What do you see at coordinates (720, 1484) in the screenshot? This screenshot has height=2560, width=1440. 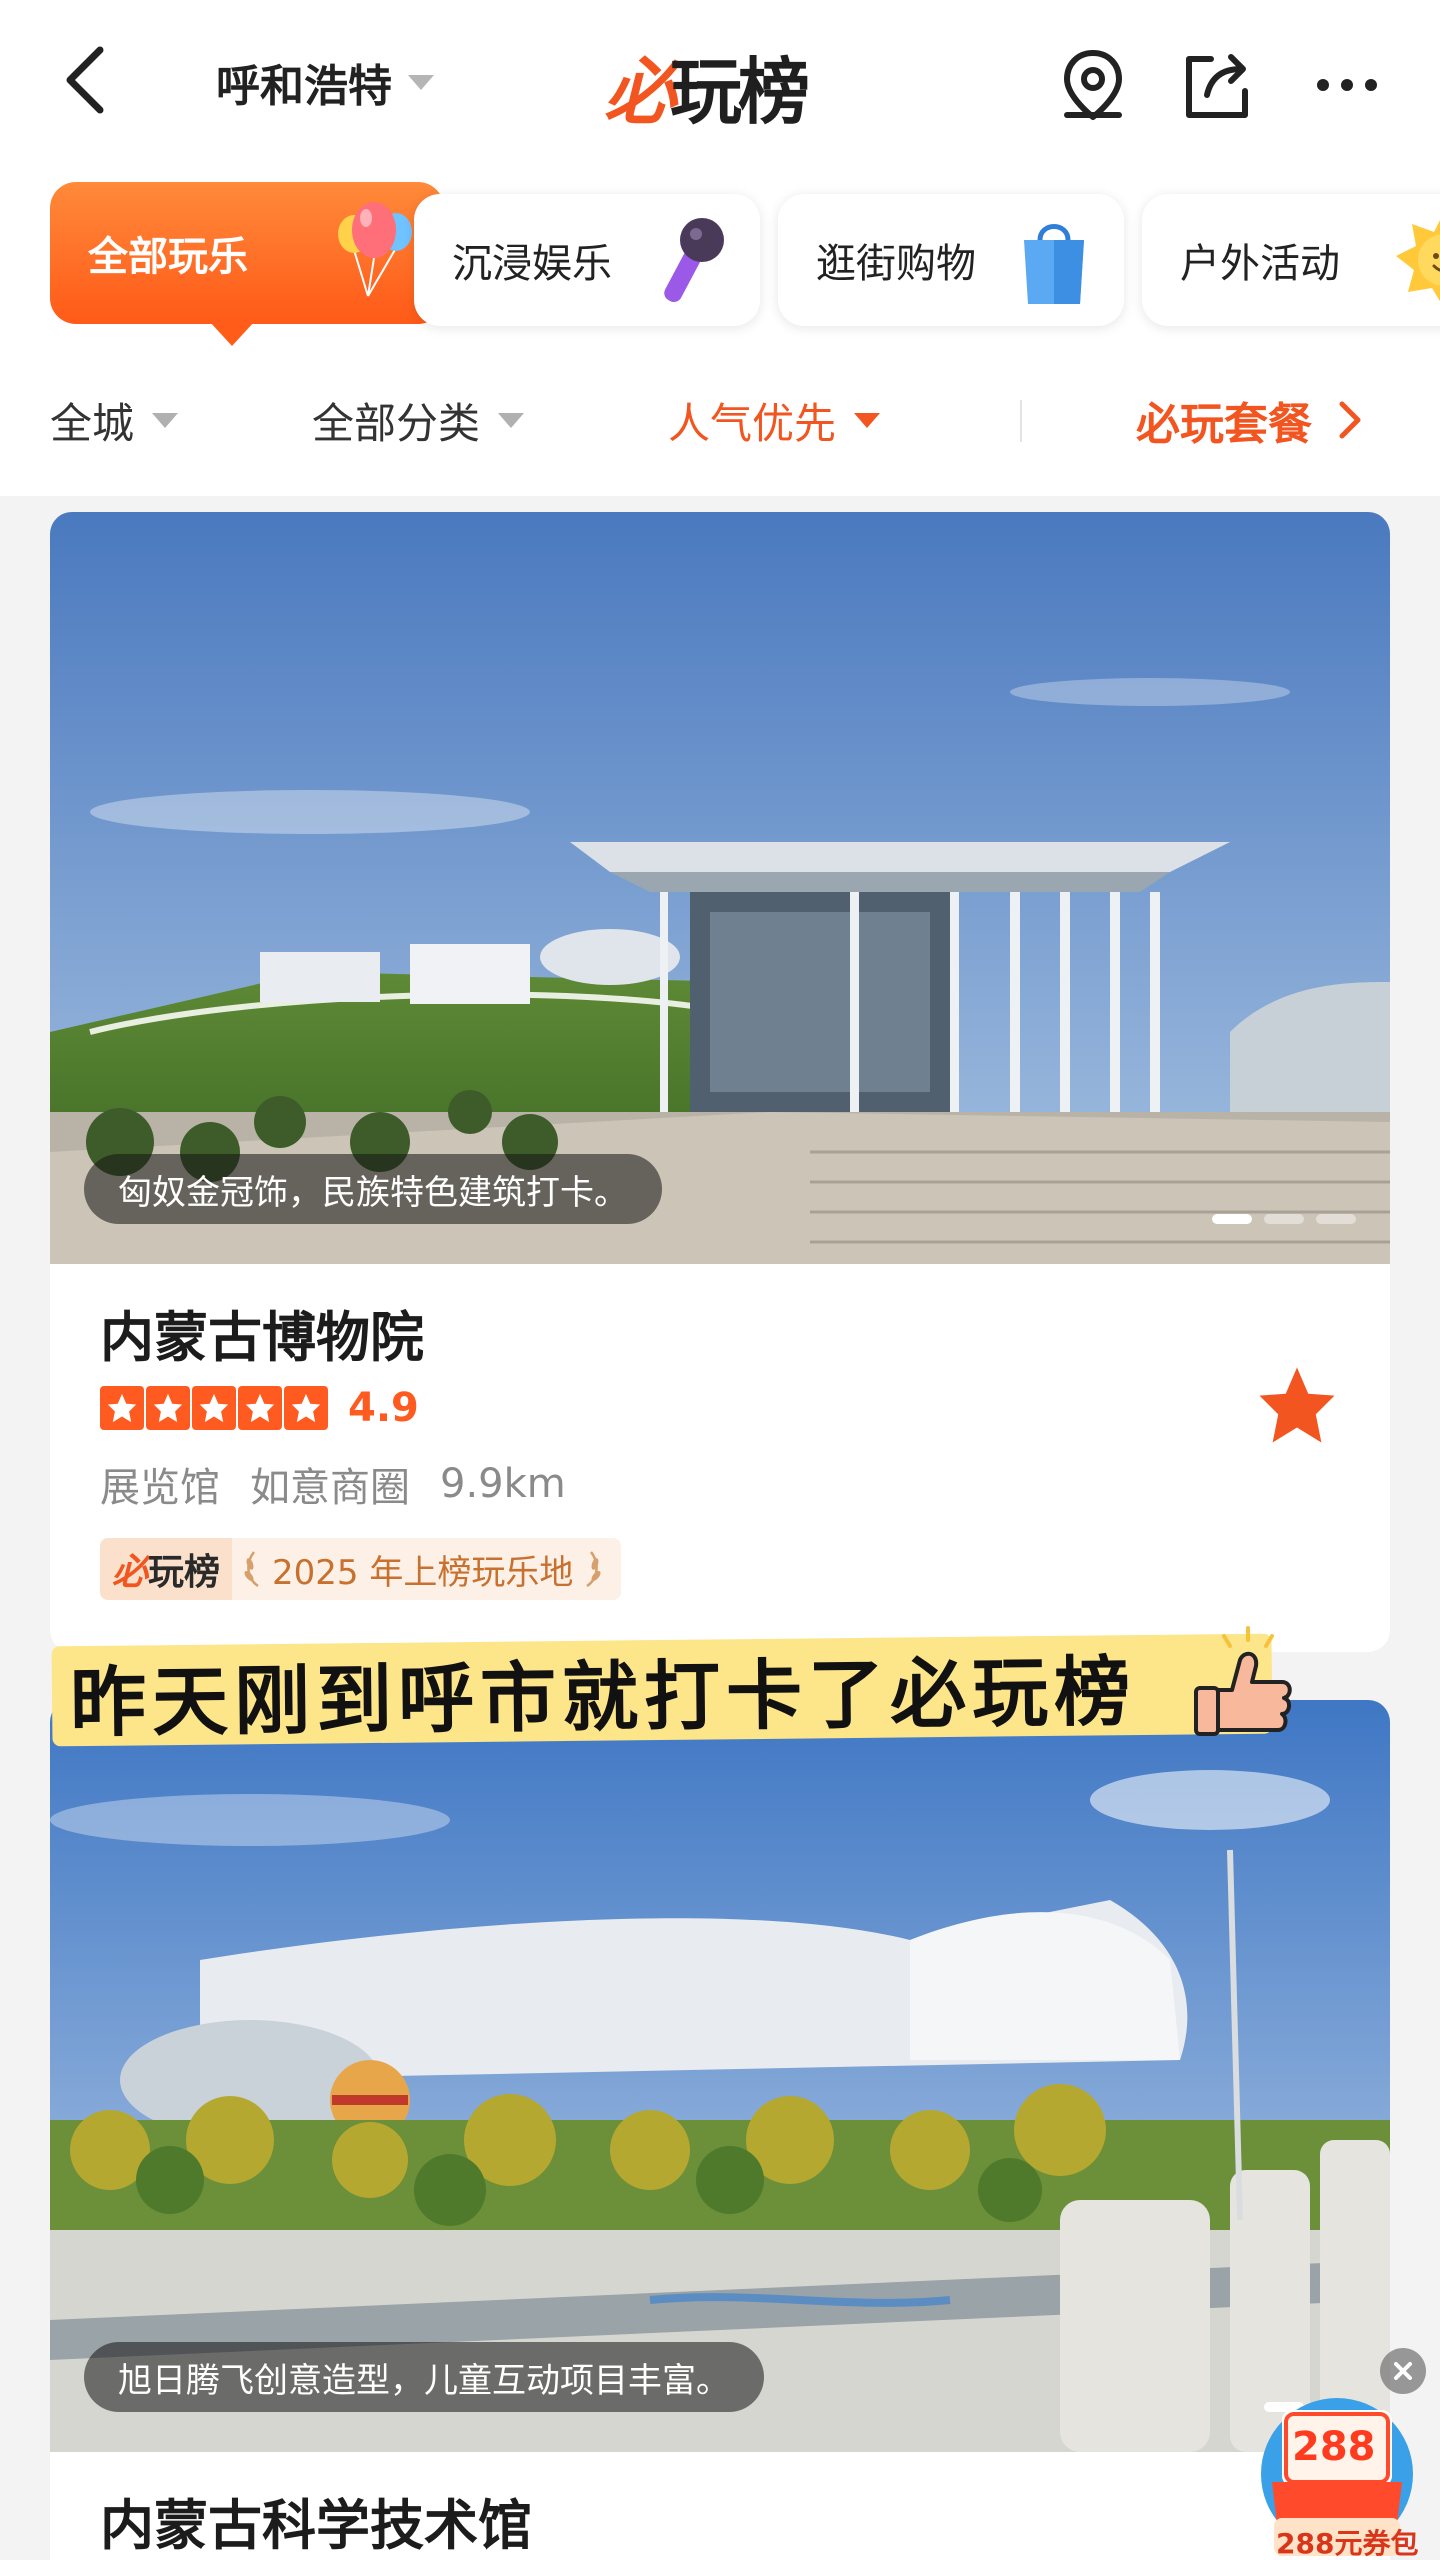 I see `poi-meta: 展览馆 如意商圈 9.9km` at bounding box center [720, 1484].